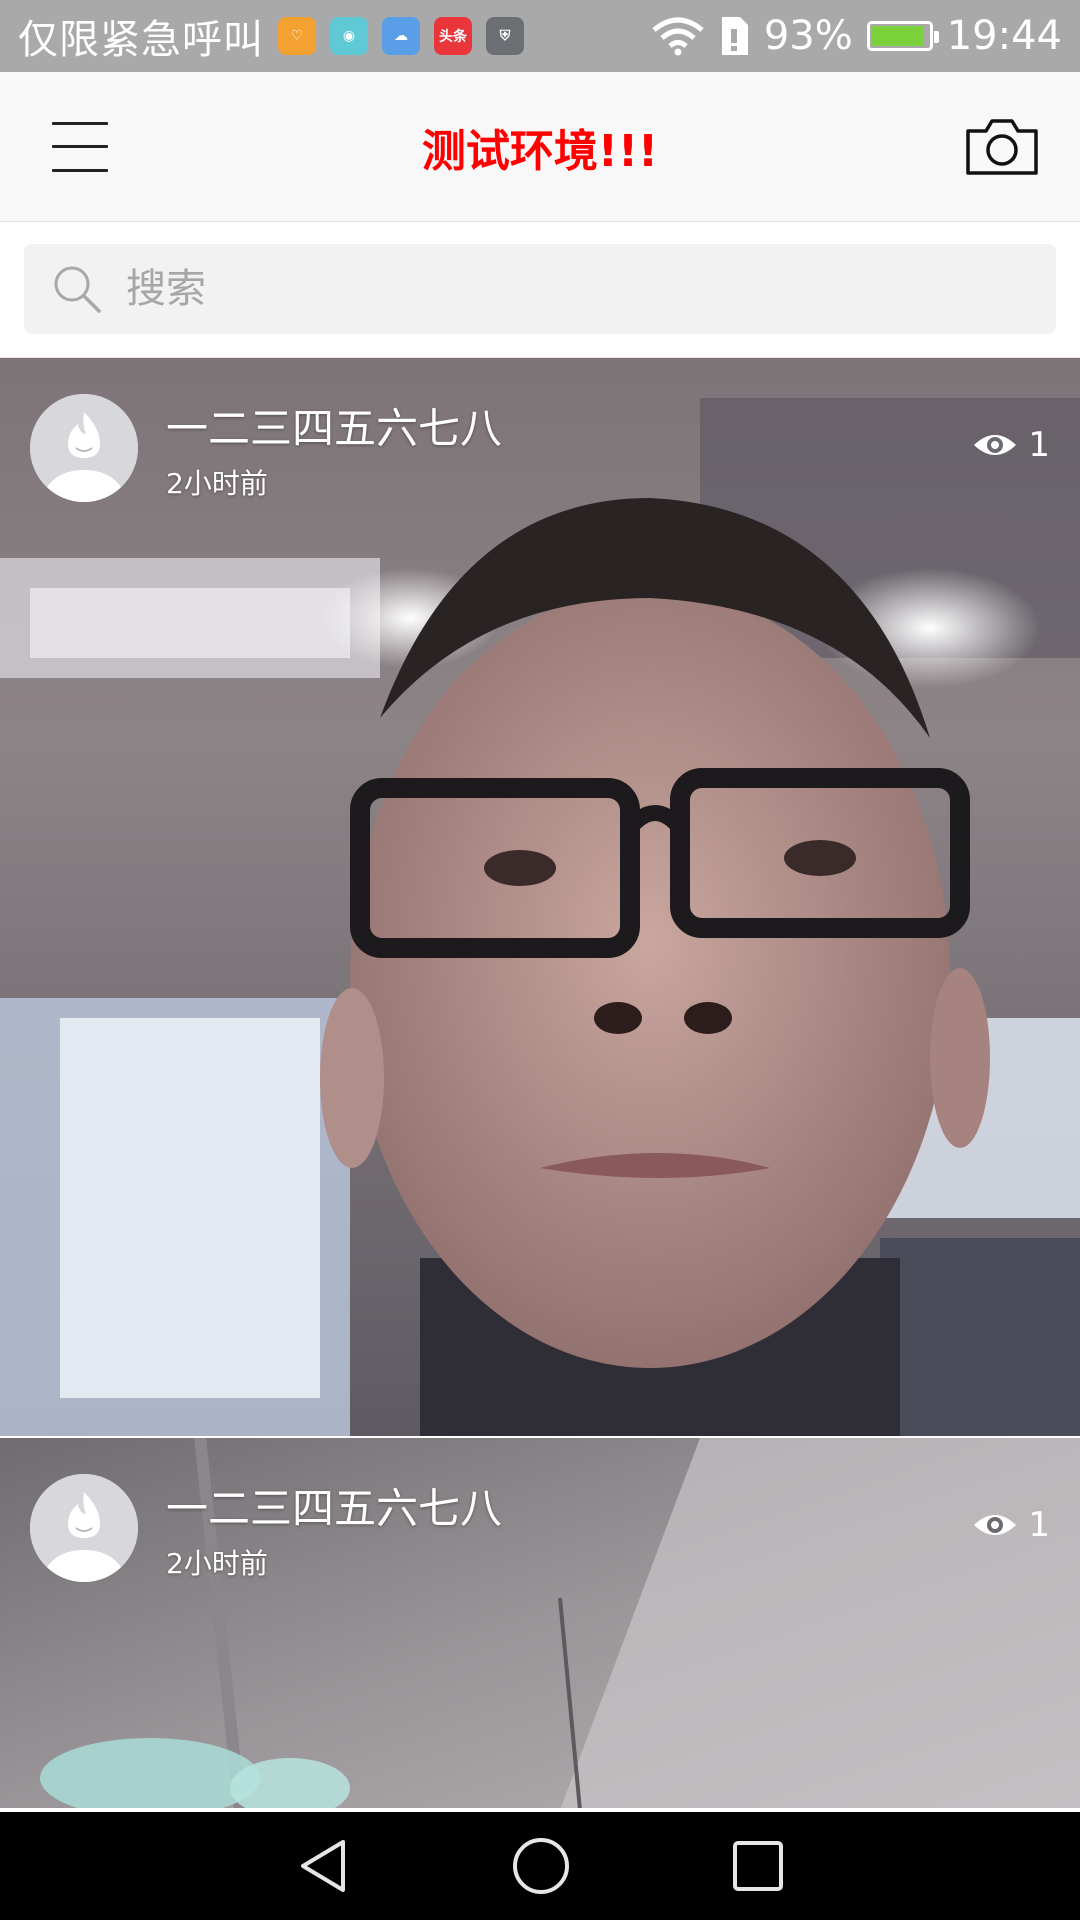 The width and height of the screenshot is (1080, 1920). I want to click on search-section, so click(540, 290).